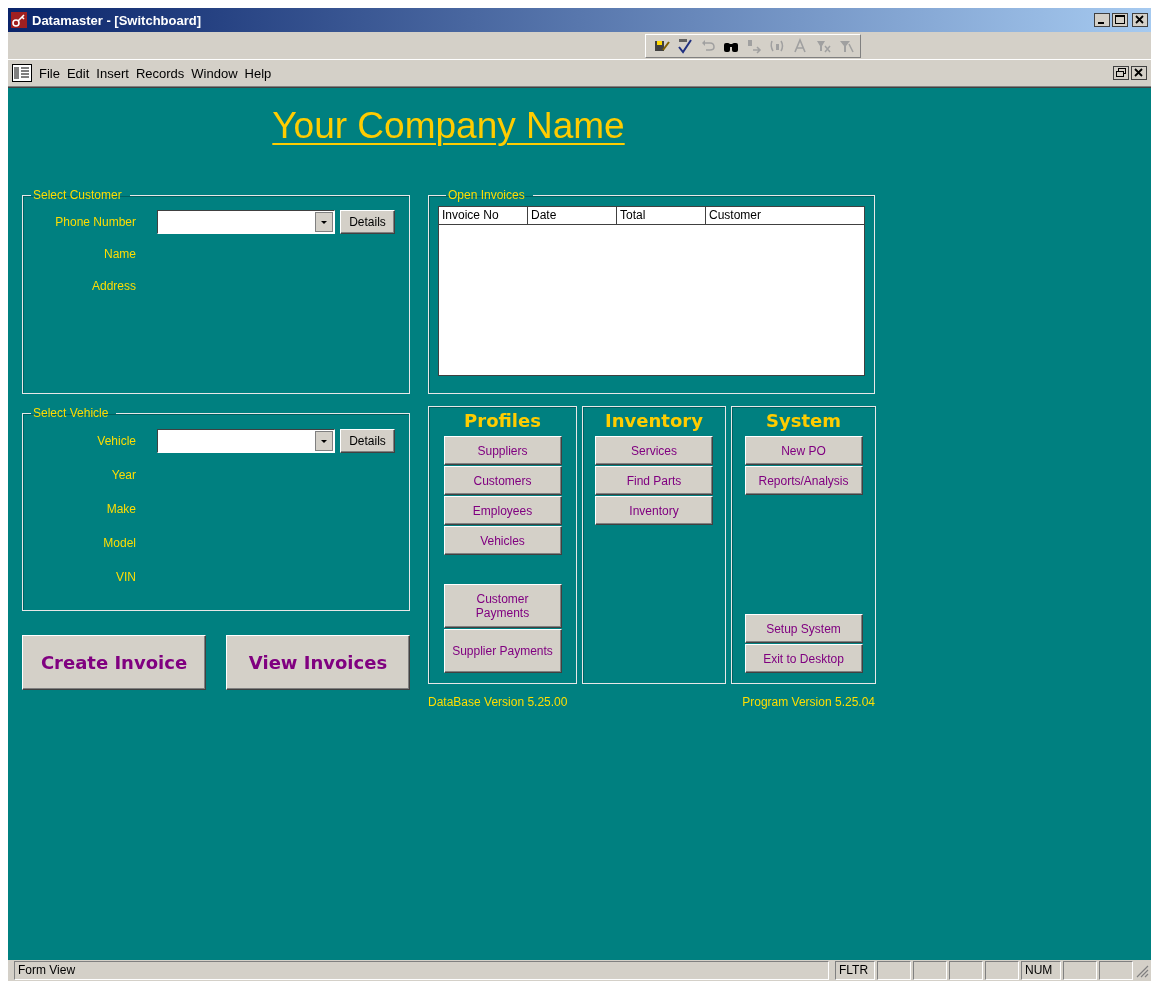 The image size is (1151, 981). I want to click on column-header: Invoice No, so click(483, 216).